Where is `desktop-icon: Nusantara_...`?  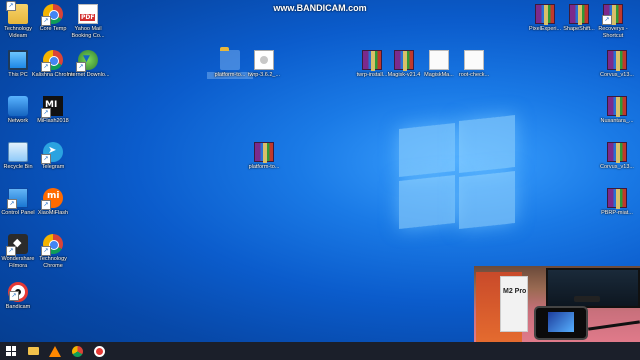 desktop-icon: Nusantara_... is located at coordinates (617, 110).